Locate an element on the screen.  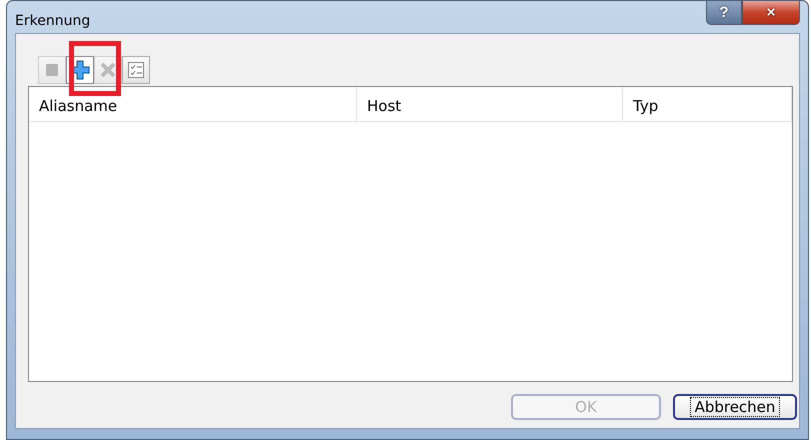
column-header: Host is located at coordinates (490, 104).